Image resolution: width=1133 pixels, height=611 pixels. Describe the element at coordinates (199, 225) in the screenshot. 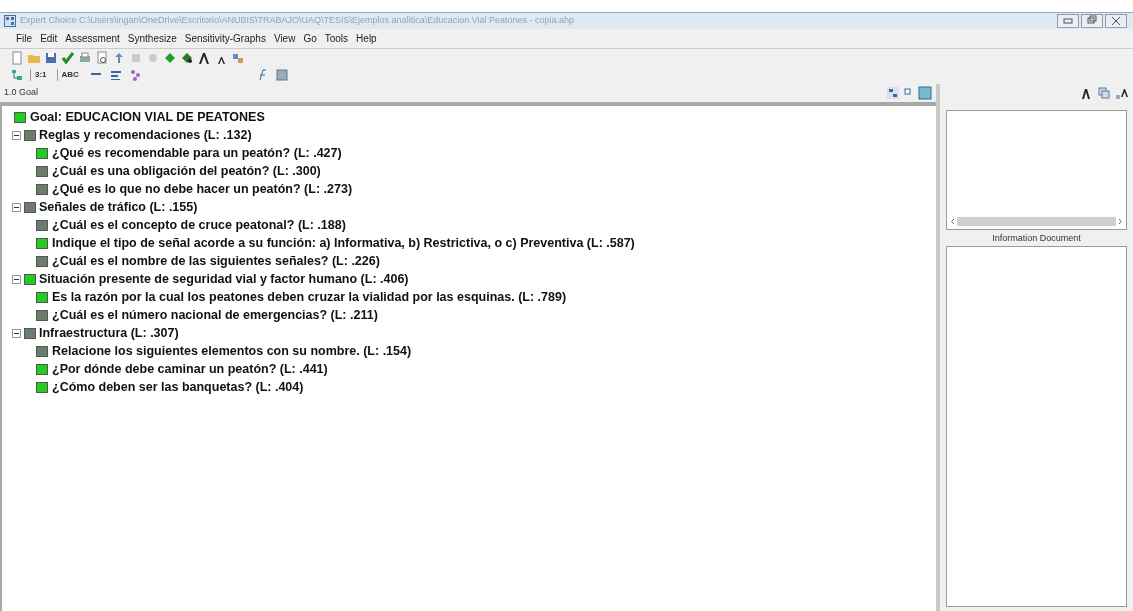

I see `tree-node-label: ¿Cuál es el concepto de cruce peatonal? (L: .188)` at that location.